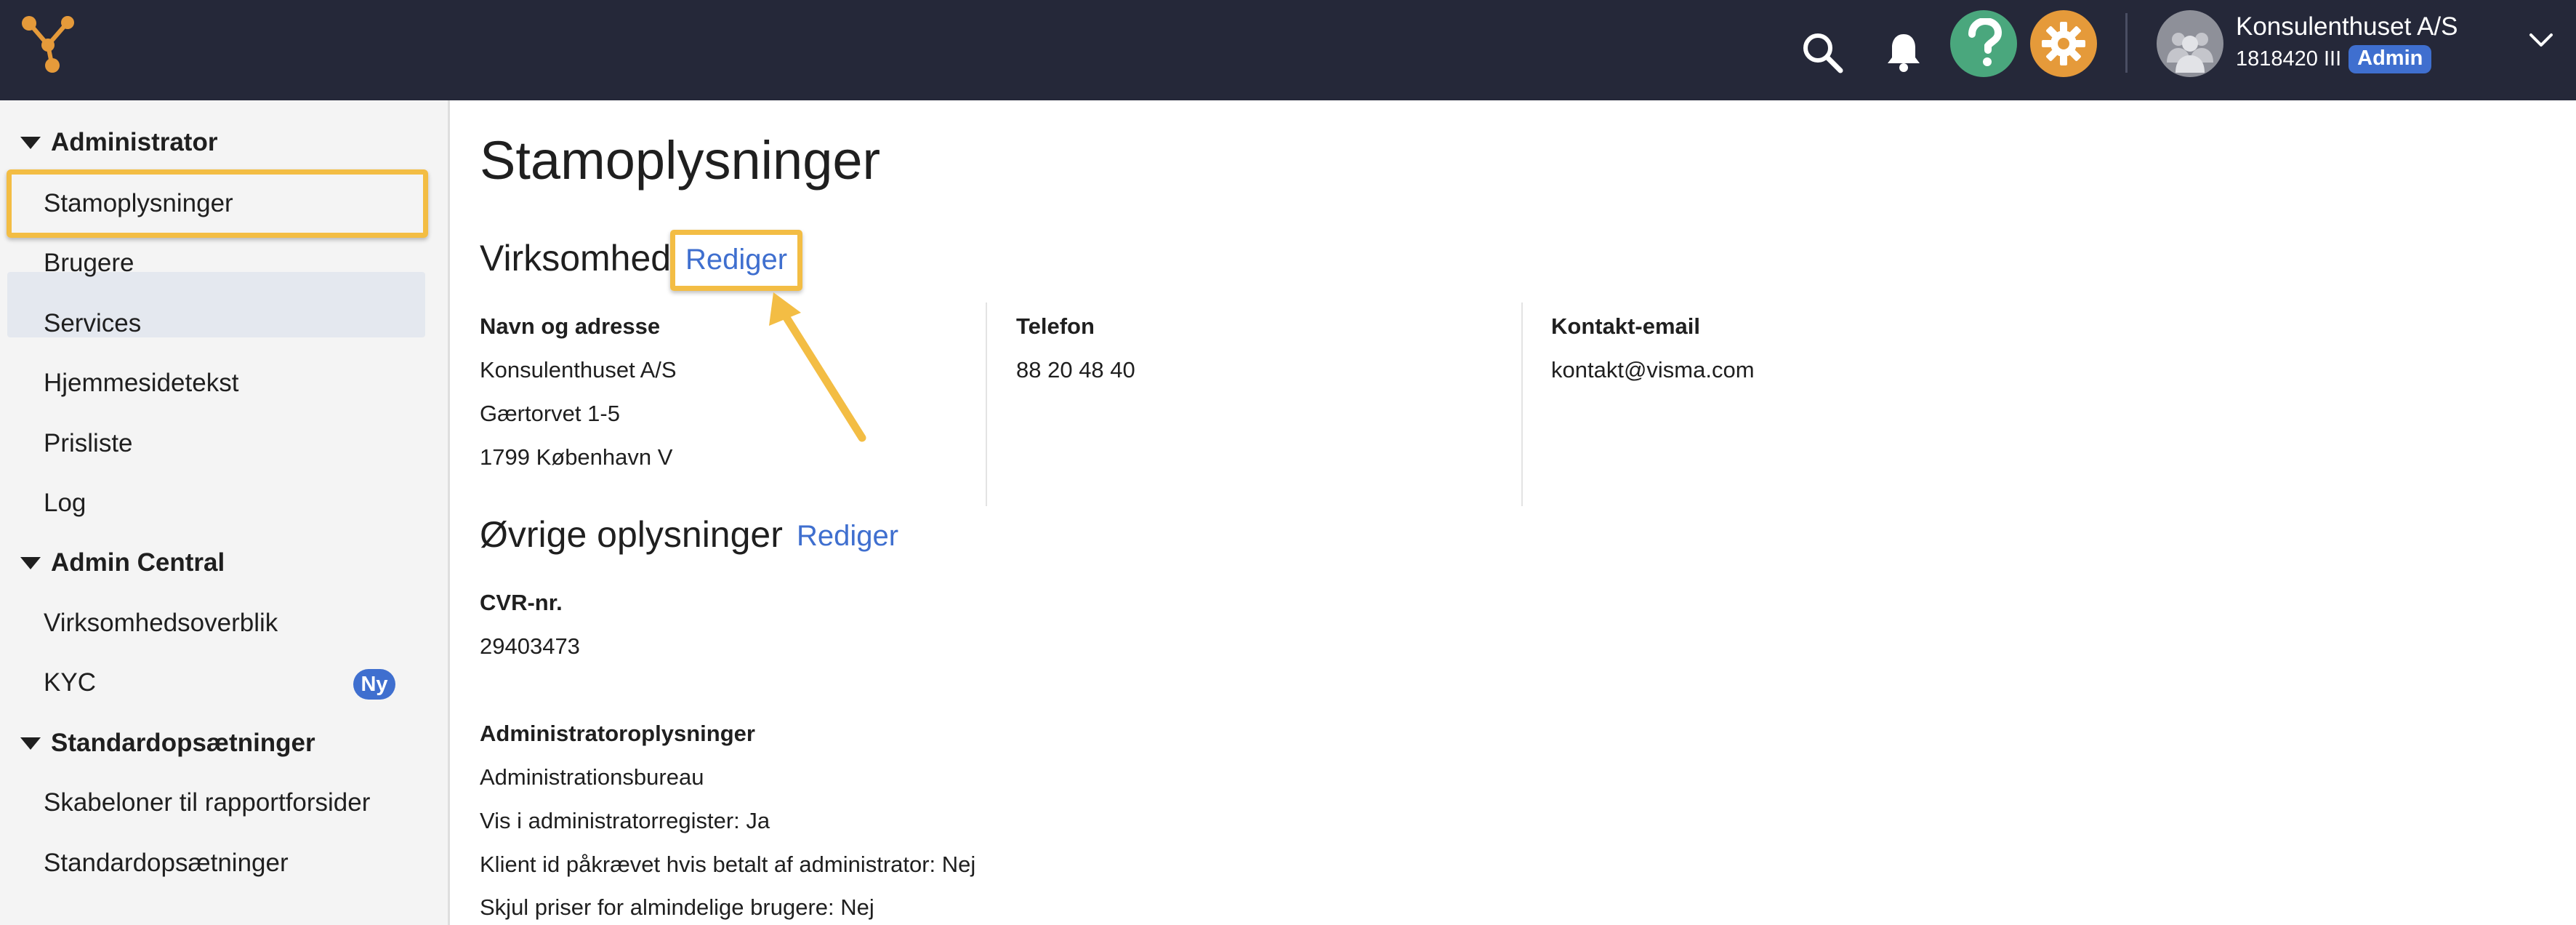 This screenshot has width=2576, height=925. Describe the element at coordinates (167, 743) in the screenshot. I see `sidebar-section-standardopsaetninger: Standardopsætninger` at that location.